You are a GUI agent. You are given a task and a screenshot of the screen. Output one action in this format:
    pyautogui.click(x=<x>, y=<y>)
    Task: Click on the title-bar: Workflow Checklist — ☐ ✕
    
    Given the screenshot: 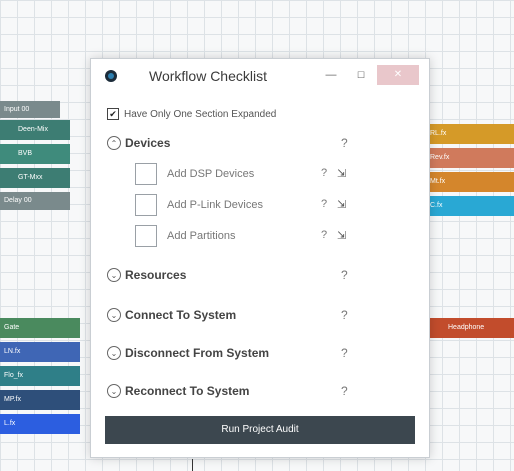 What is the action you would take?
    pyautogui.click(x=260, y=76)
    